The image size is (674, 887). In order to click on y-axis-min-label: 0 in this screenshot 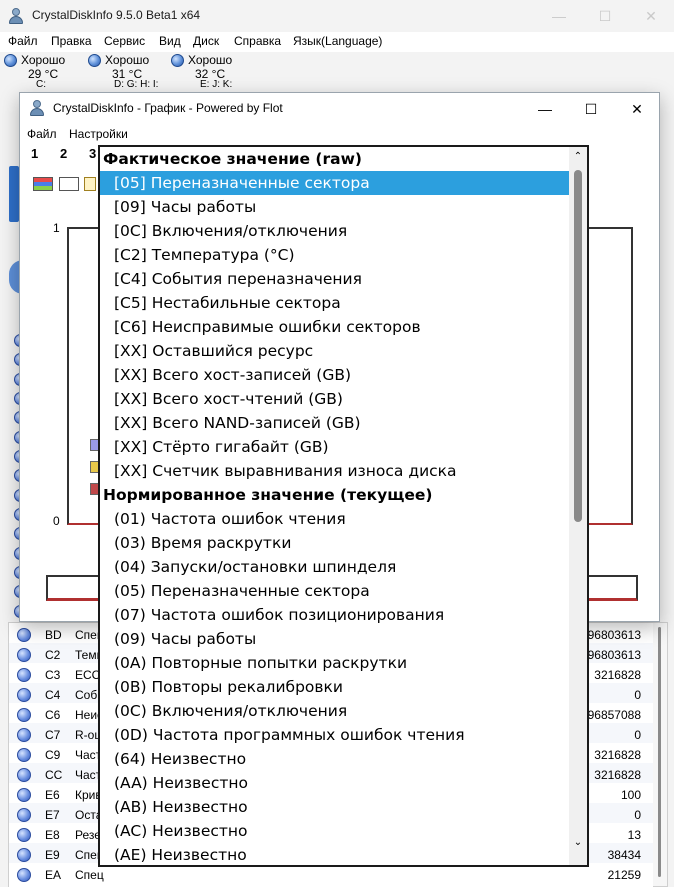, I will do `click(56, 521)`.